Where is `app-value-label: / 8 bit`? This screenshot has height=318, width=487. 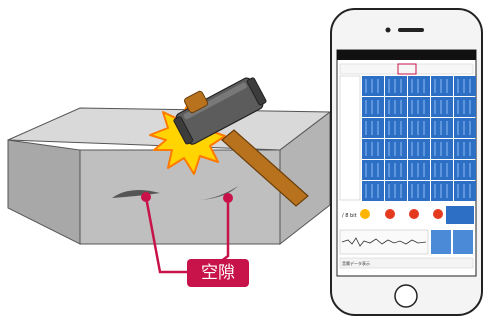 app-value-label: / 8 bit is located at coordinates (349, 216).